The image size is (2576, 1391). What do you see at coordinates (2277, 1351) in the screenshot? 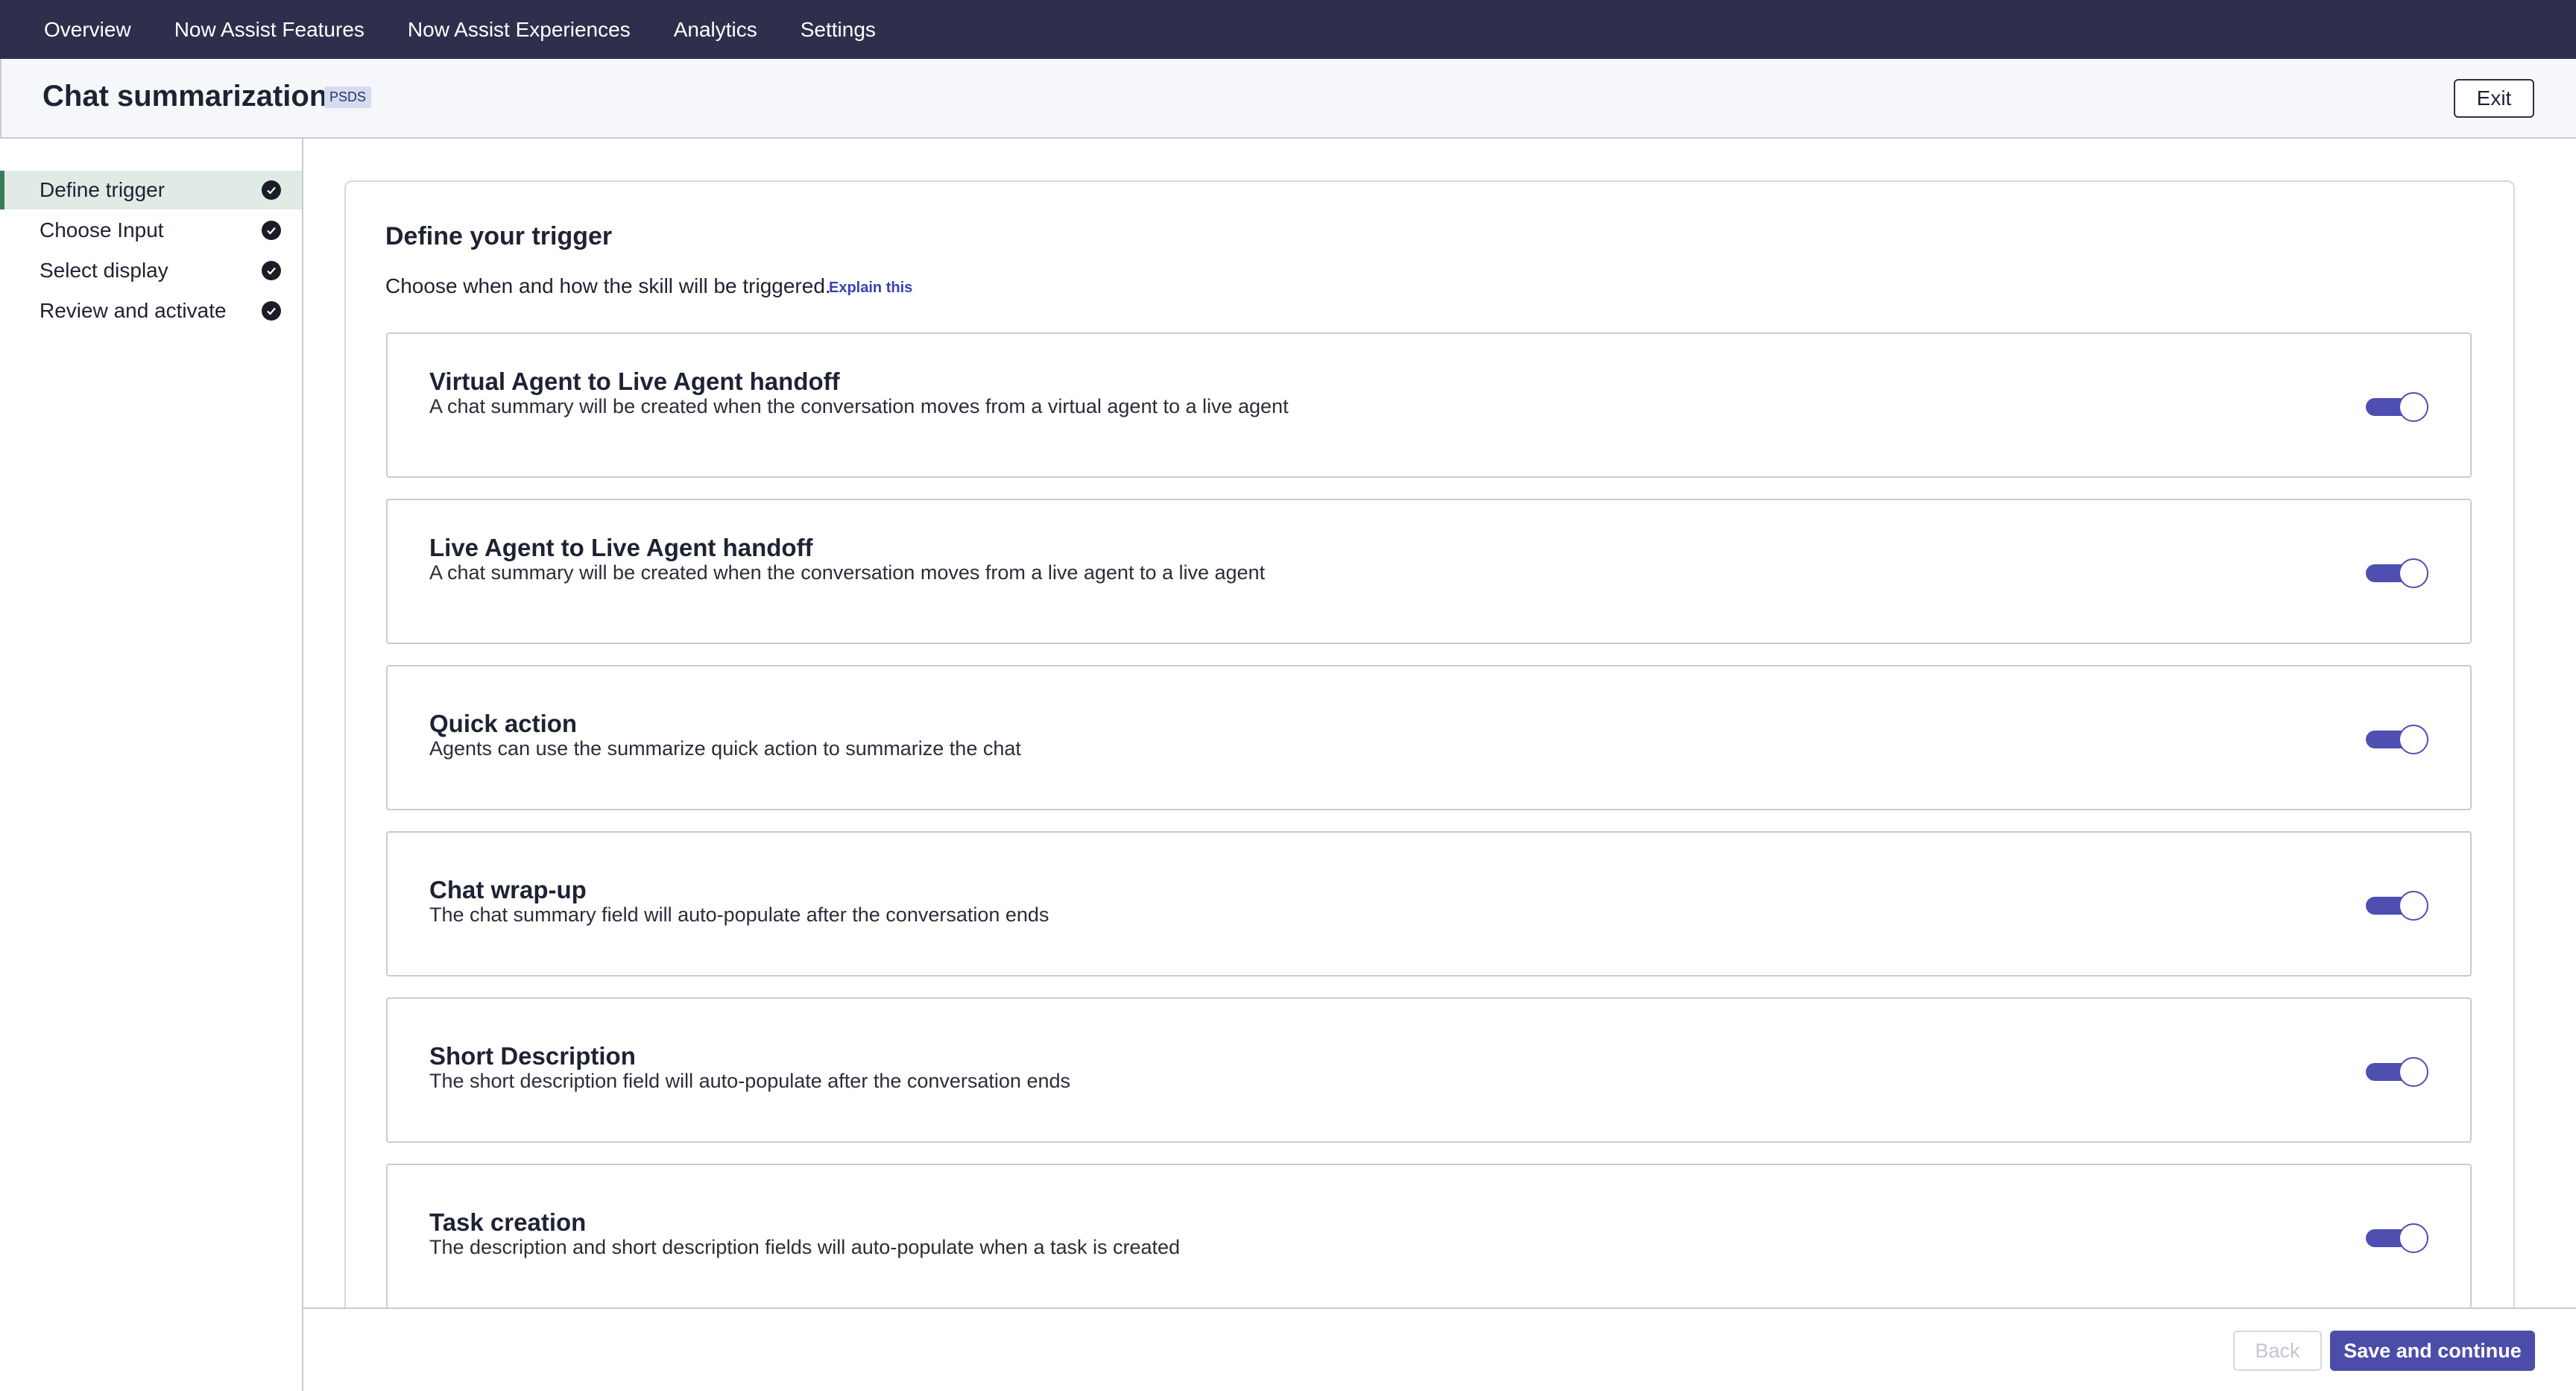
I see `back-button: Back` at bounding box center [2277, 1351].